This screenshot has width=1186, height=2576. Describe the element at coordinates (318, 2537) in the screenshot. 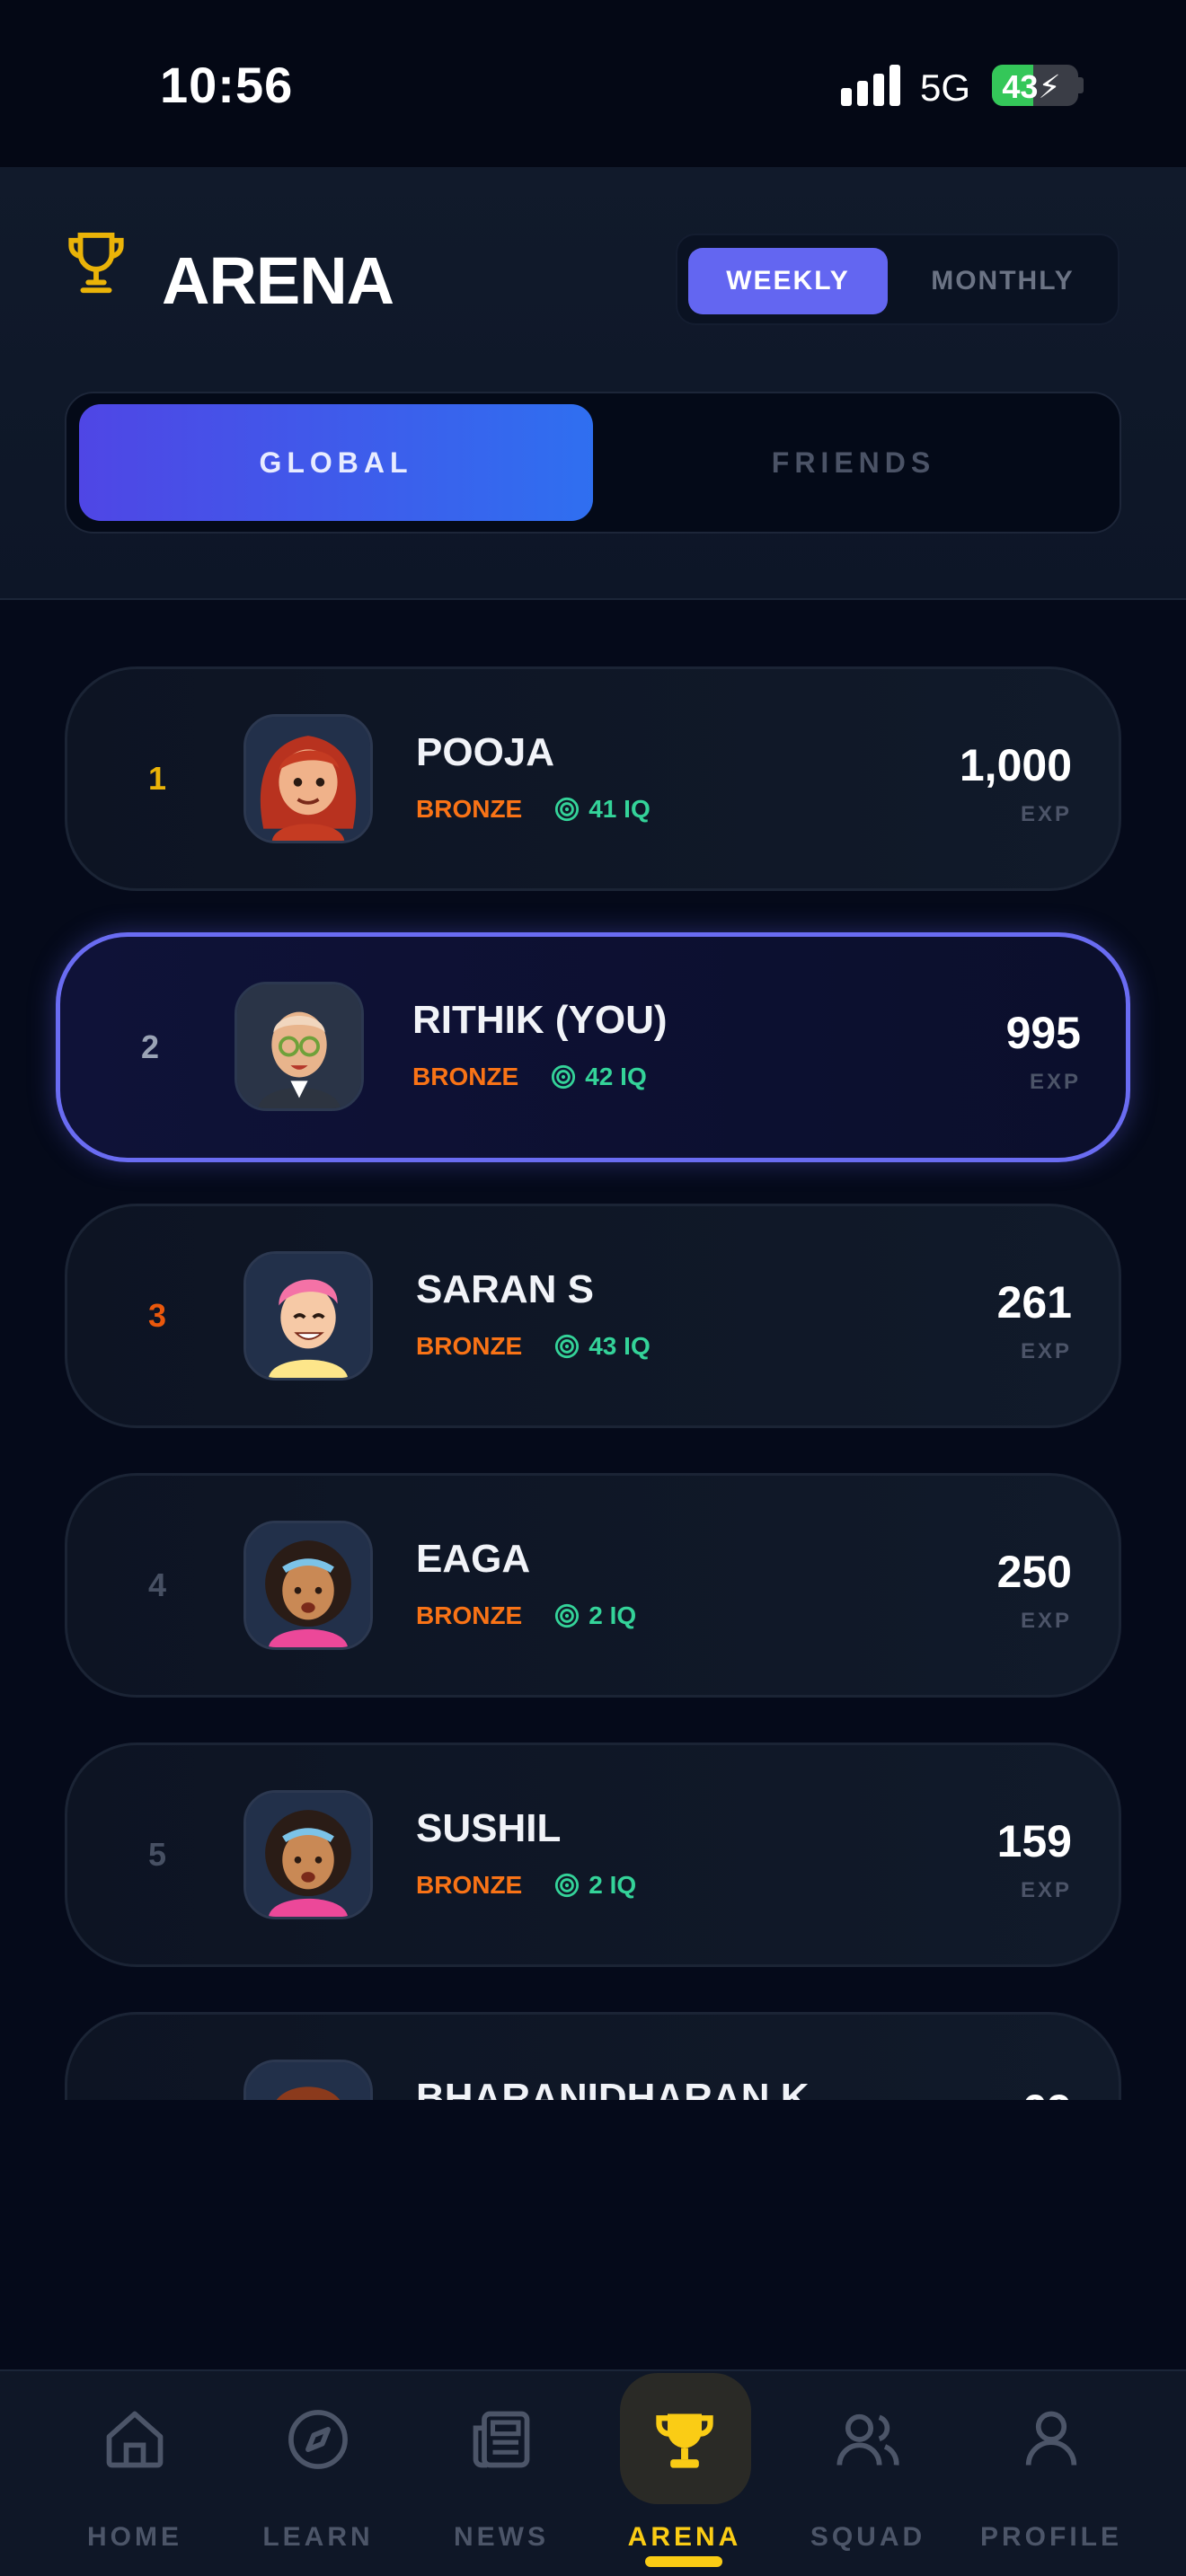

I see `nav-label: LEARN` at that location.